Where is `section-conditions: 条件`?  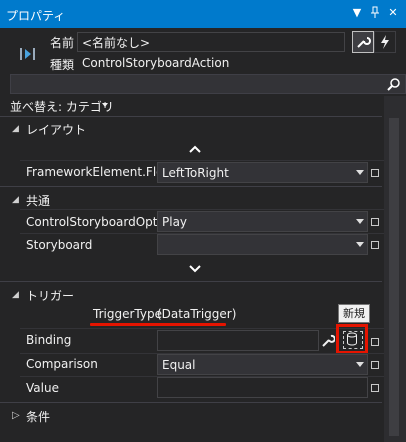 section-conditions: 条件 is located at coordinates (38, 416).